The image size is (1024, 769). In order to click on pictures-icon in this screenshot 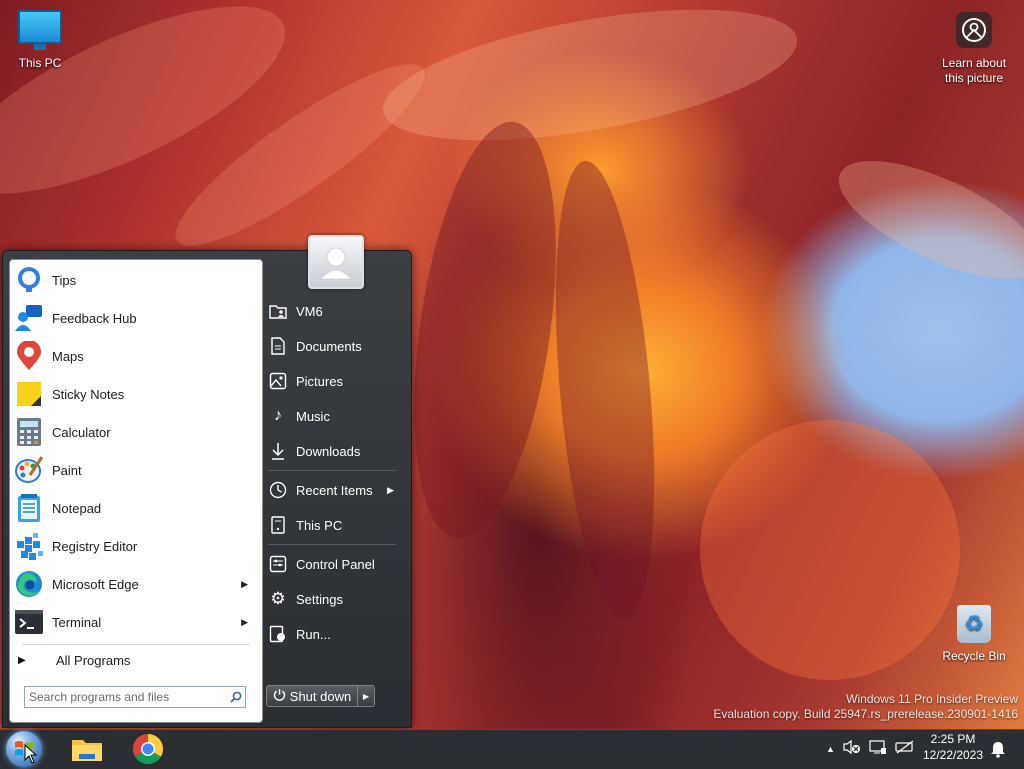, I will do `click(278, 381)`.